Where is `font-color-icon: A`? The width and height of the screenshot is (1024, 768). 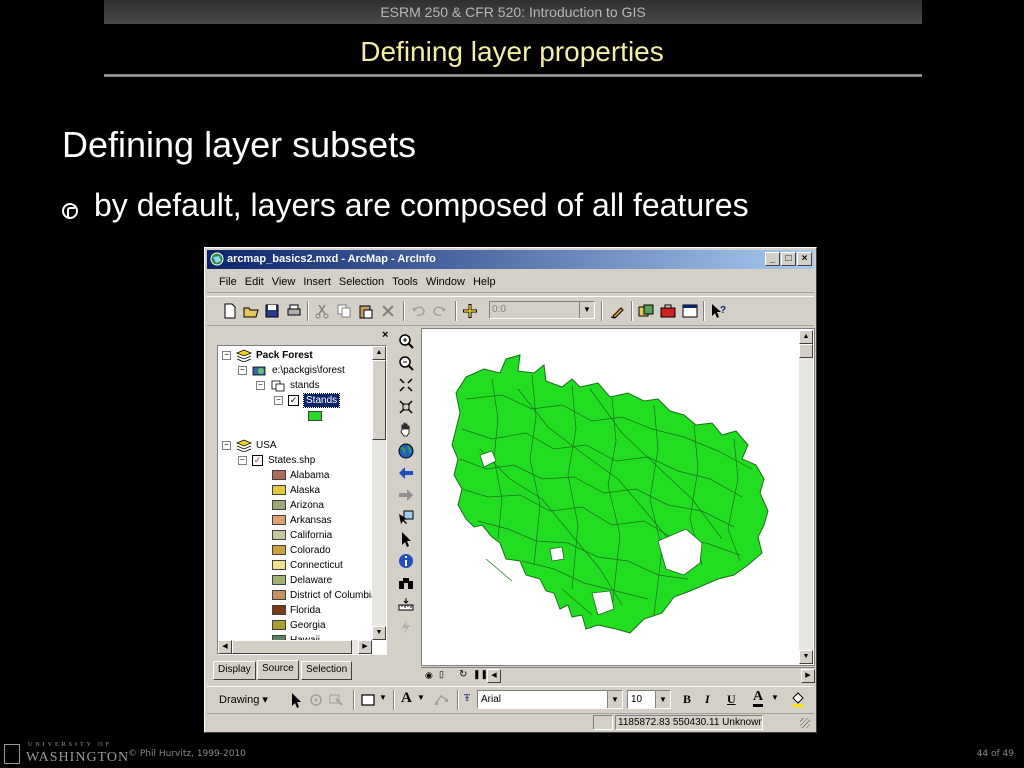
font-color-icon: A is located at coordinates (758, 698).